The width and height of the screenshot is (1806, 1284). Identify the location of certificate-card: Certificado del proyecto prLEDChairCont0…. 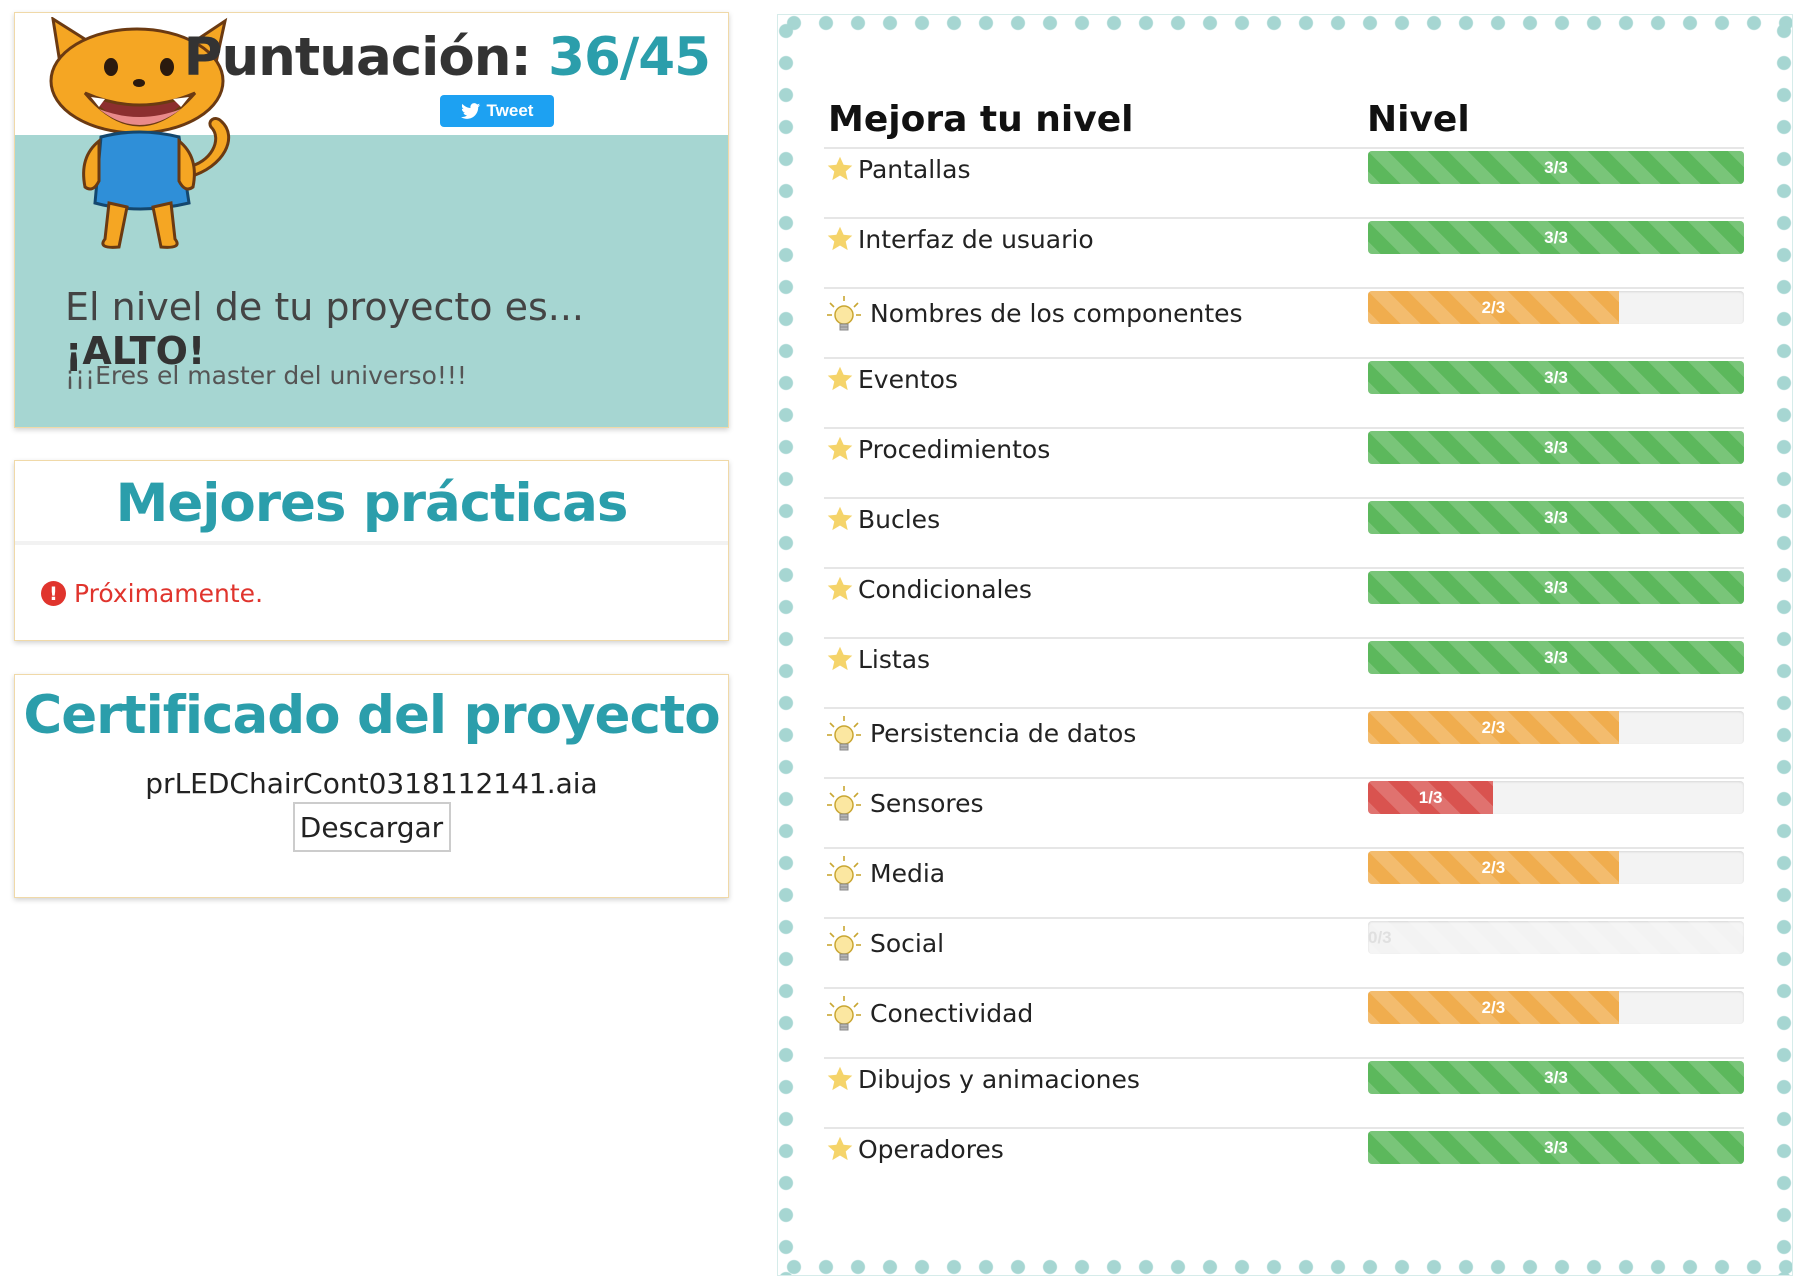
(371, 786).